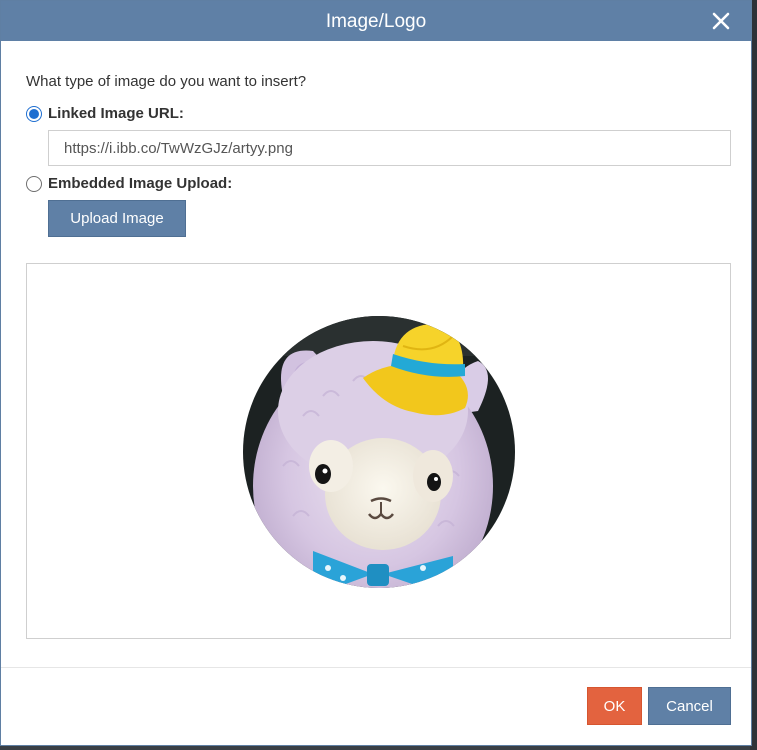 This screenshot has width=757, height=750. What do you see at coordinates (614, 706) in the screenshot?
I see `ok-button: OK` at bounding box center [614, 706].